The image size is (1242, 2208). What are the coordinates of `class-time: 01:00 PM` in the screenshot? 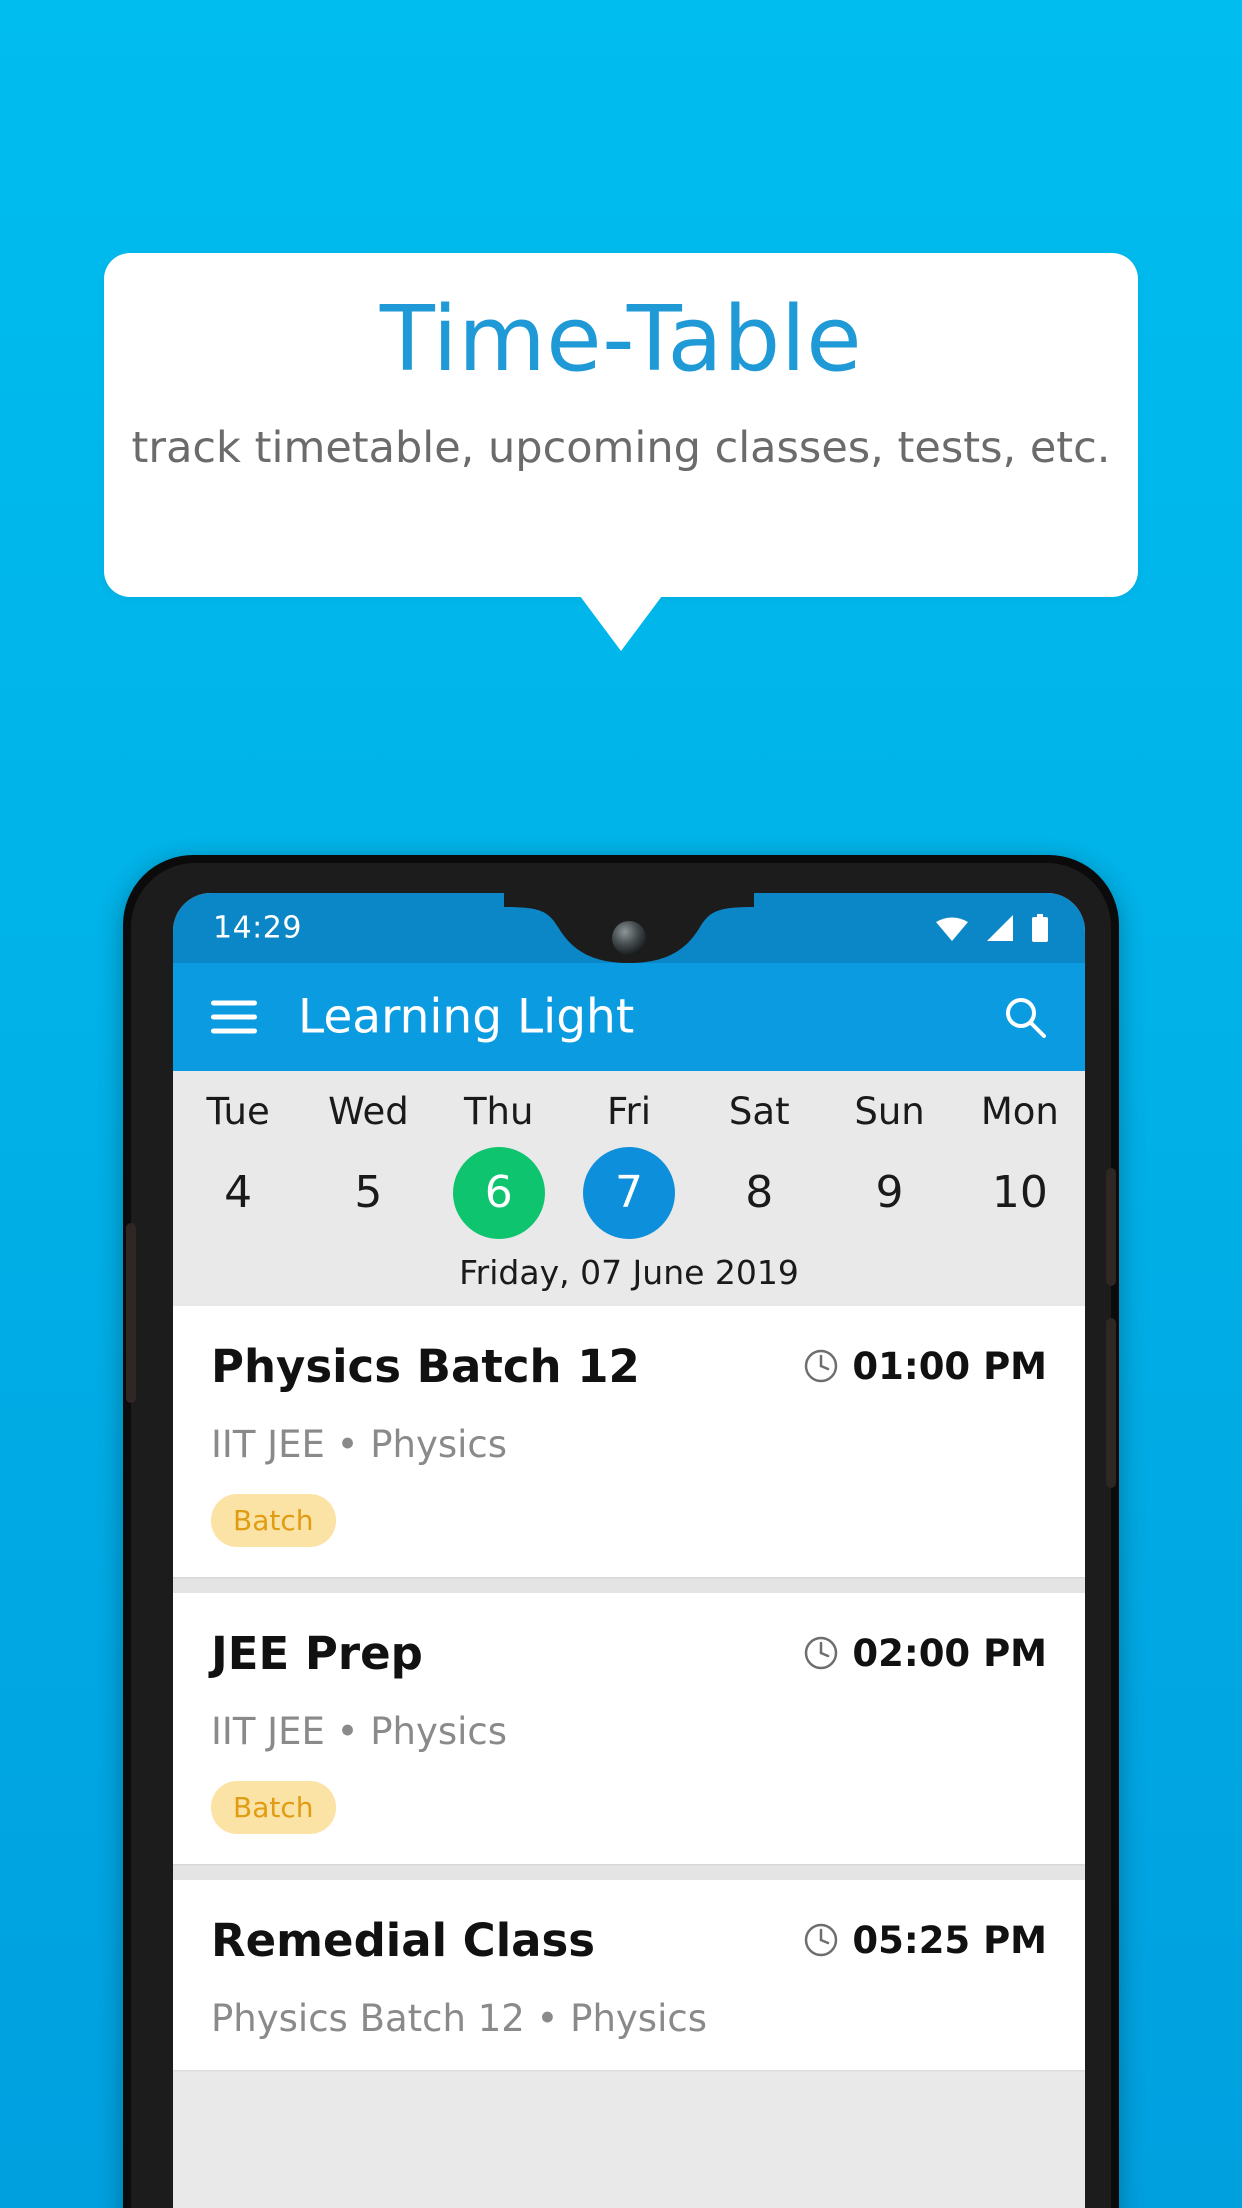 It's located at (924, 1366).